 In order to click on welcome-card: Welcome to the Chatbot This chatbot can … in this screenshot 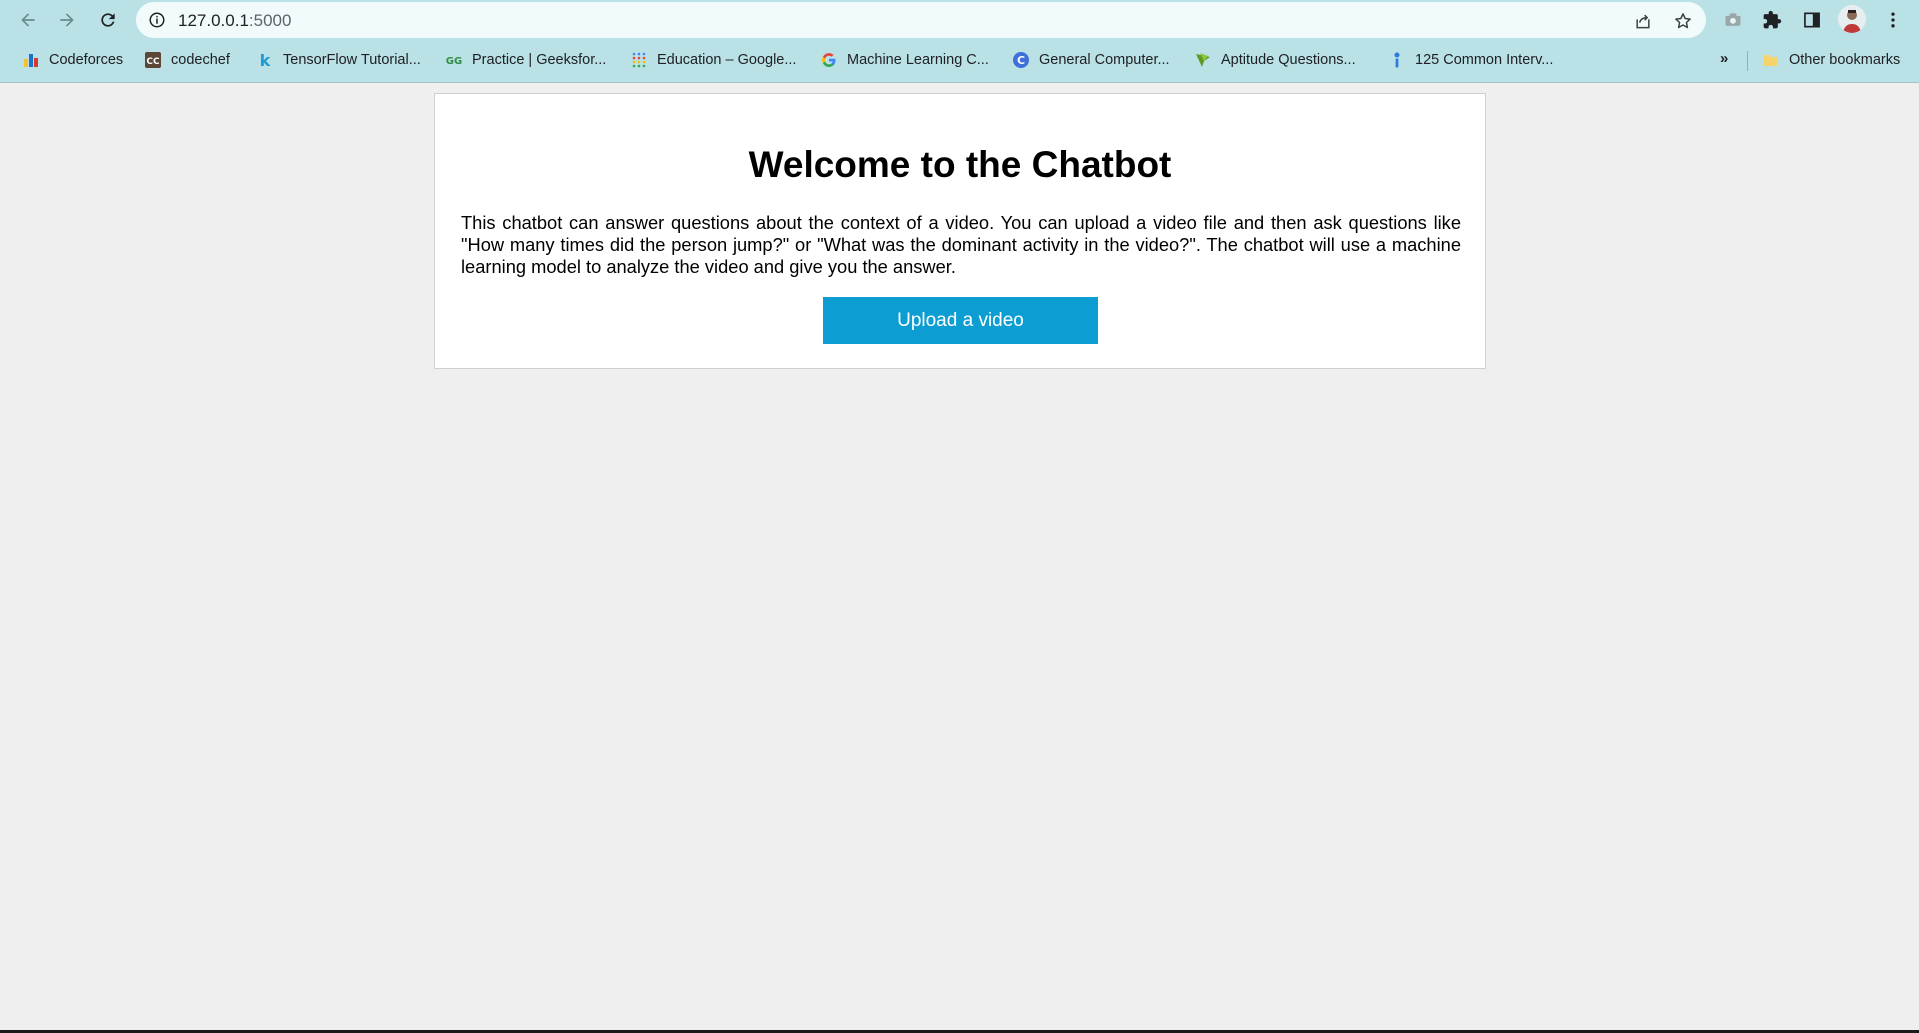, I will do `click(960, 231)`.